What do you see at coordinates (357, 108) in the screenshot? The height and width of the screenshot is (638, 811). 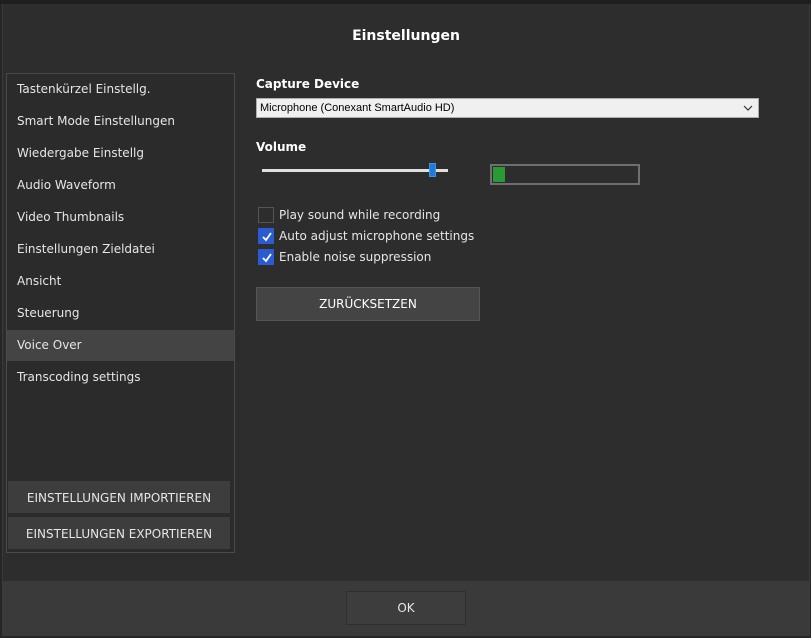 I see `capture-device-value: Microphone (Conexant SmartAudio HD)` at bounding box center [357, 108].